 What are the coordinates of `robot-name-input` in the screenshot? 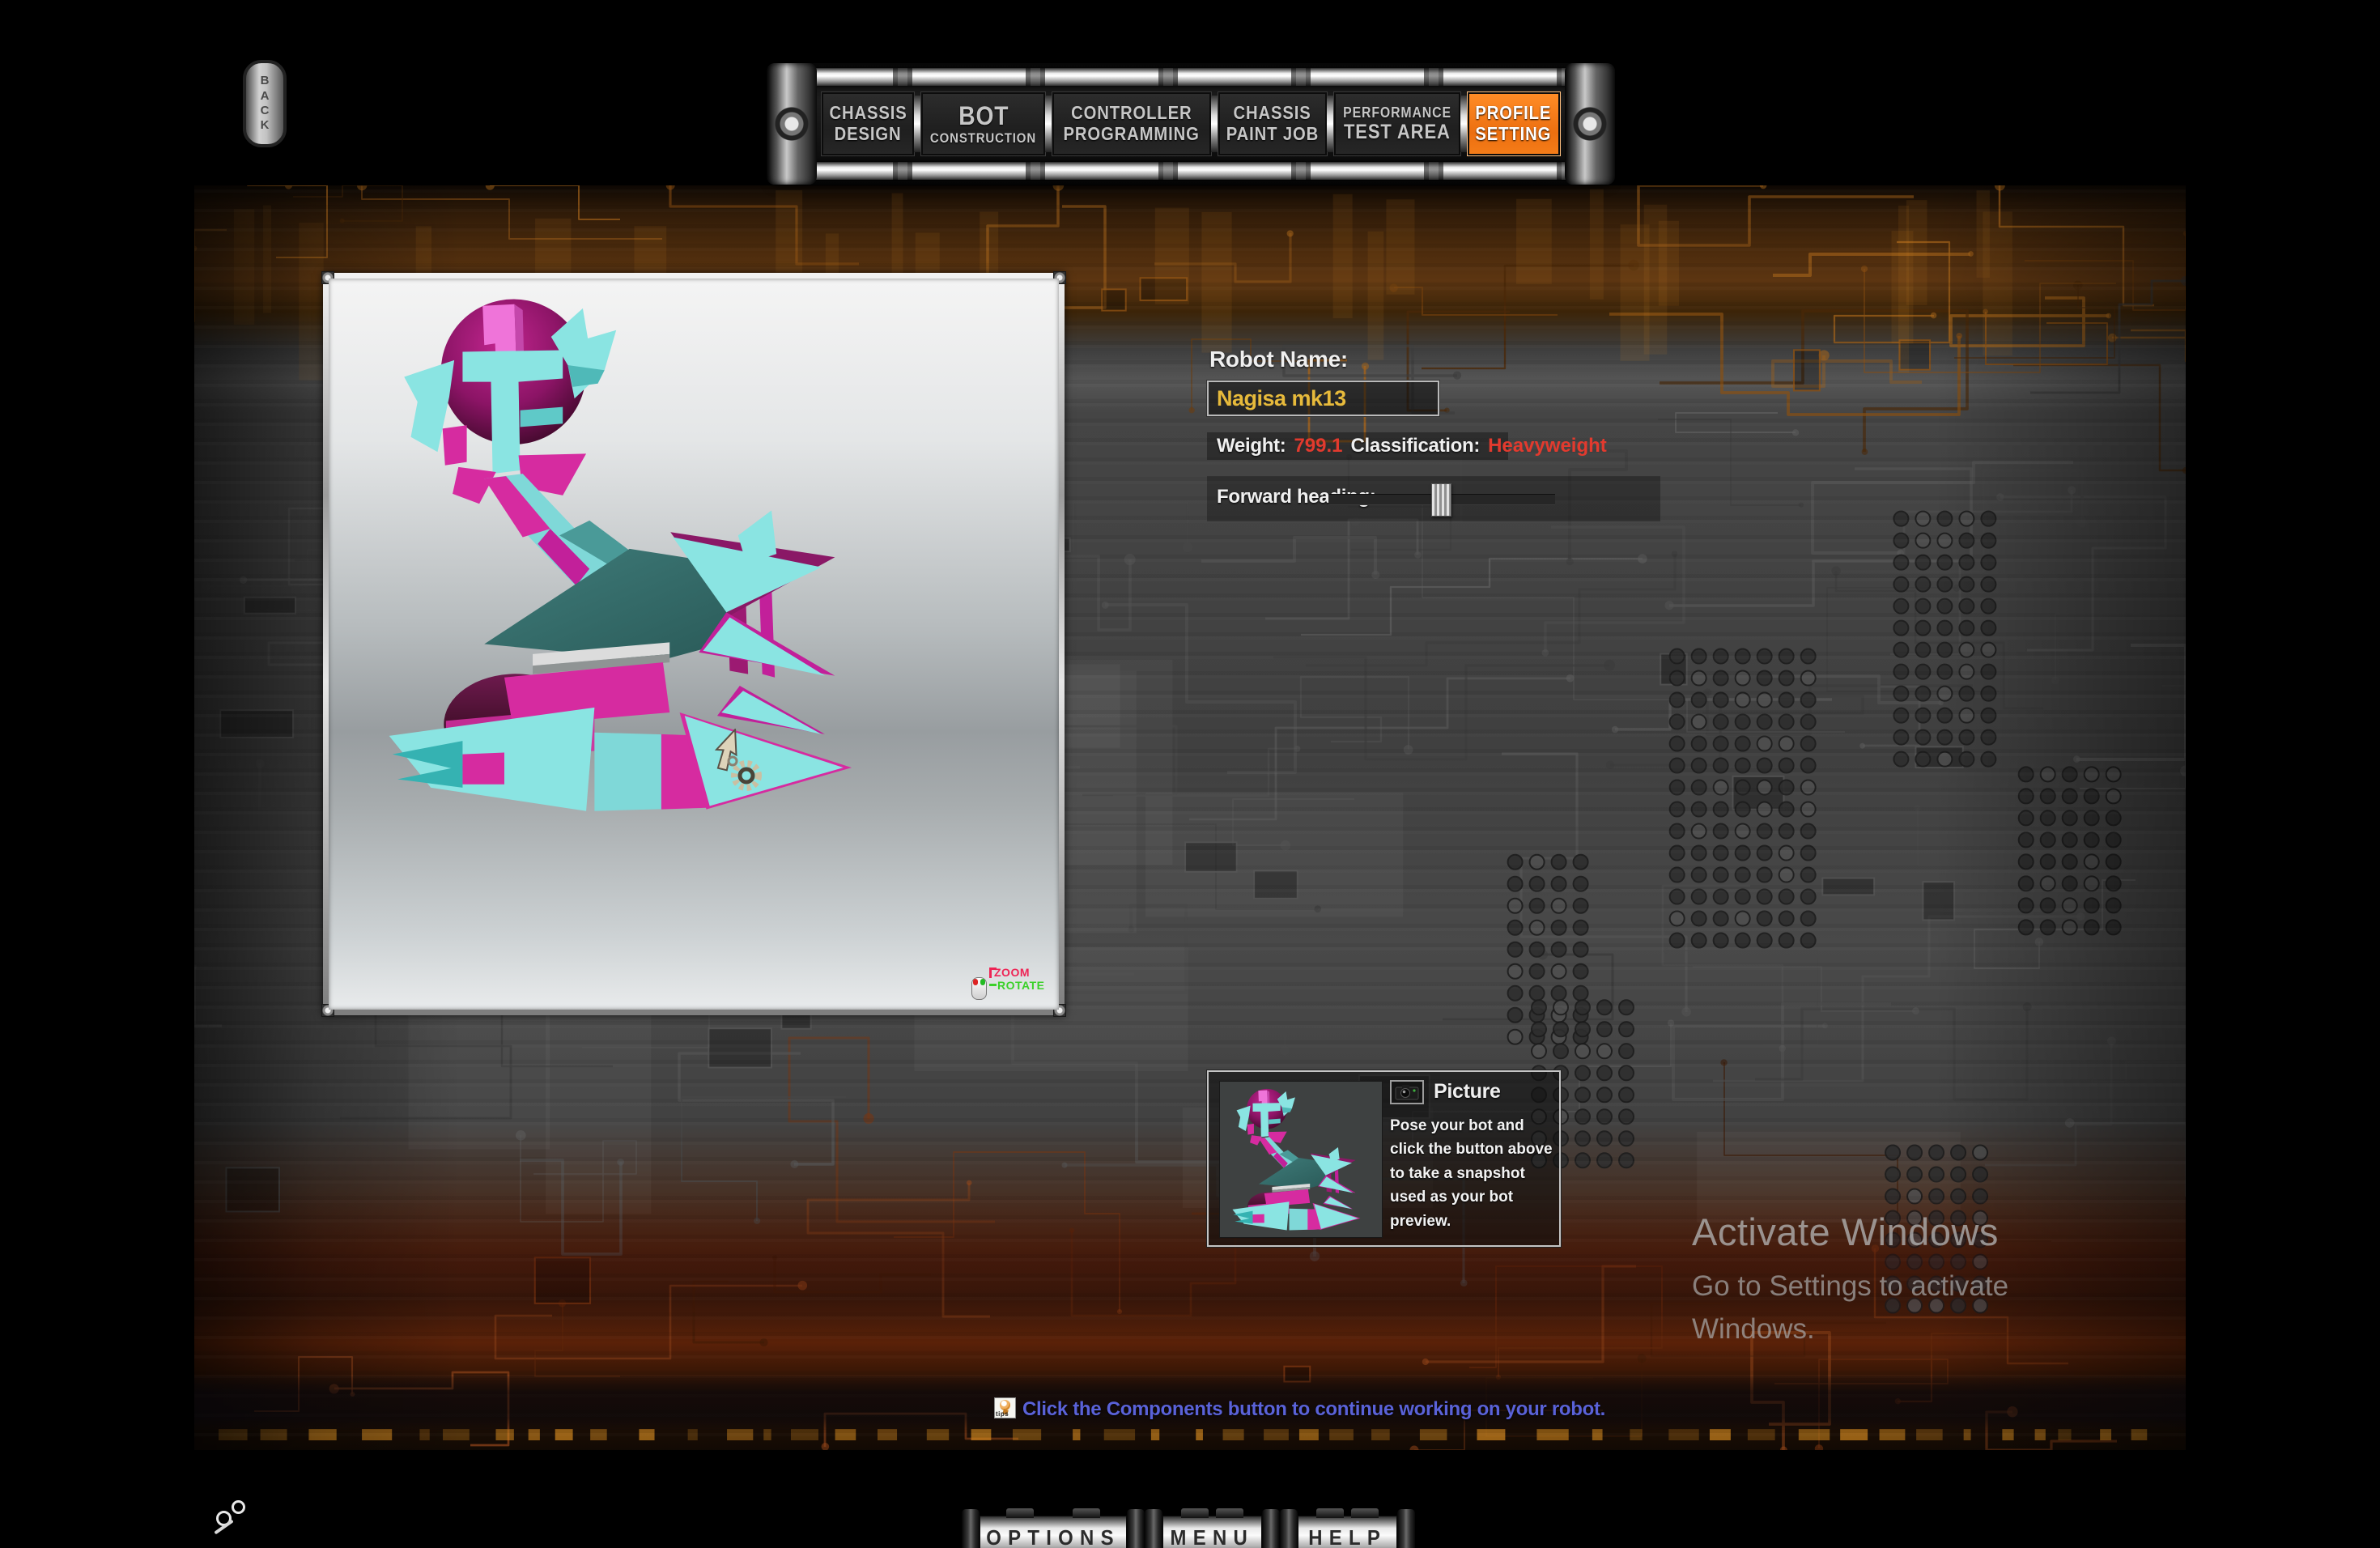 It's located at (1323, 398).